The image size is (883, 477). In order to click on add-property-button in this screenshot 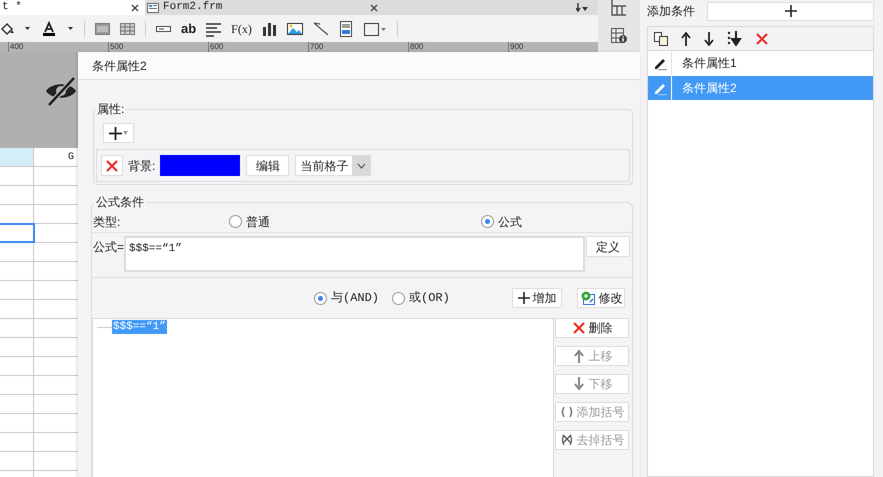, I will do `click(118, 133)`.